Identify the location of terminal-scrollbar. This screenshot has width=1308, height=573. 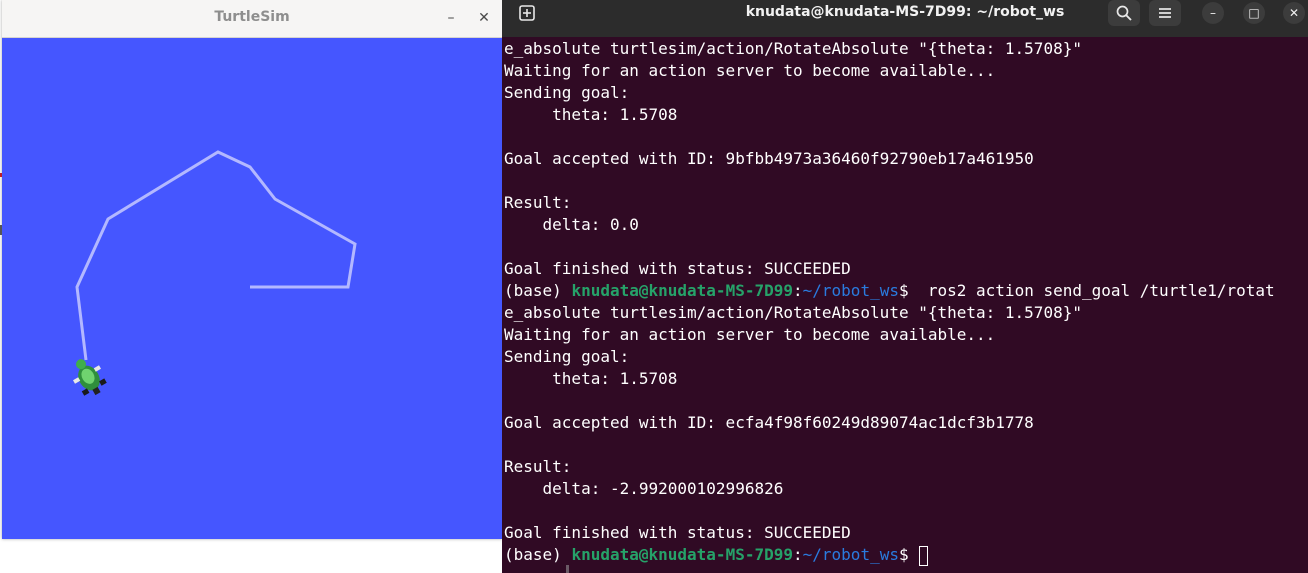
(567, 569).